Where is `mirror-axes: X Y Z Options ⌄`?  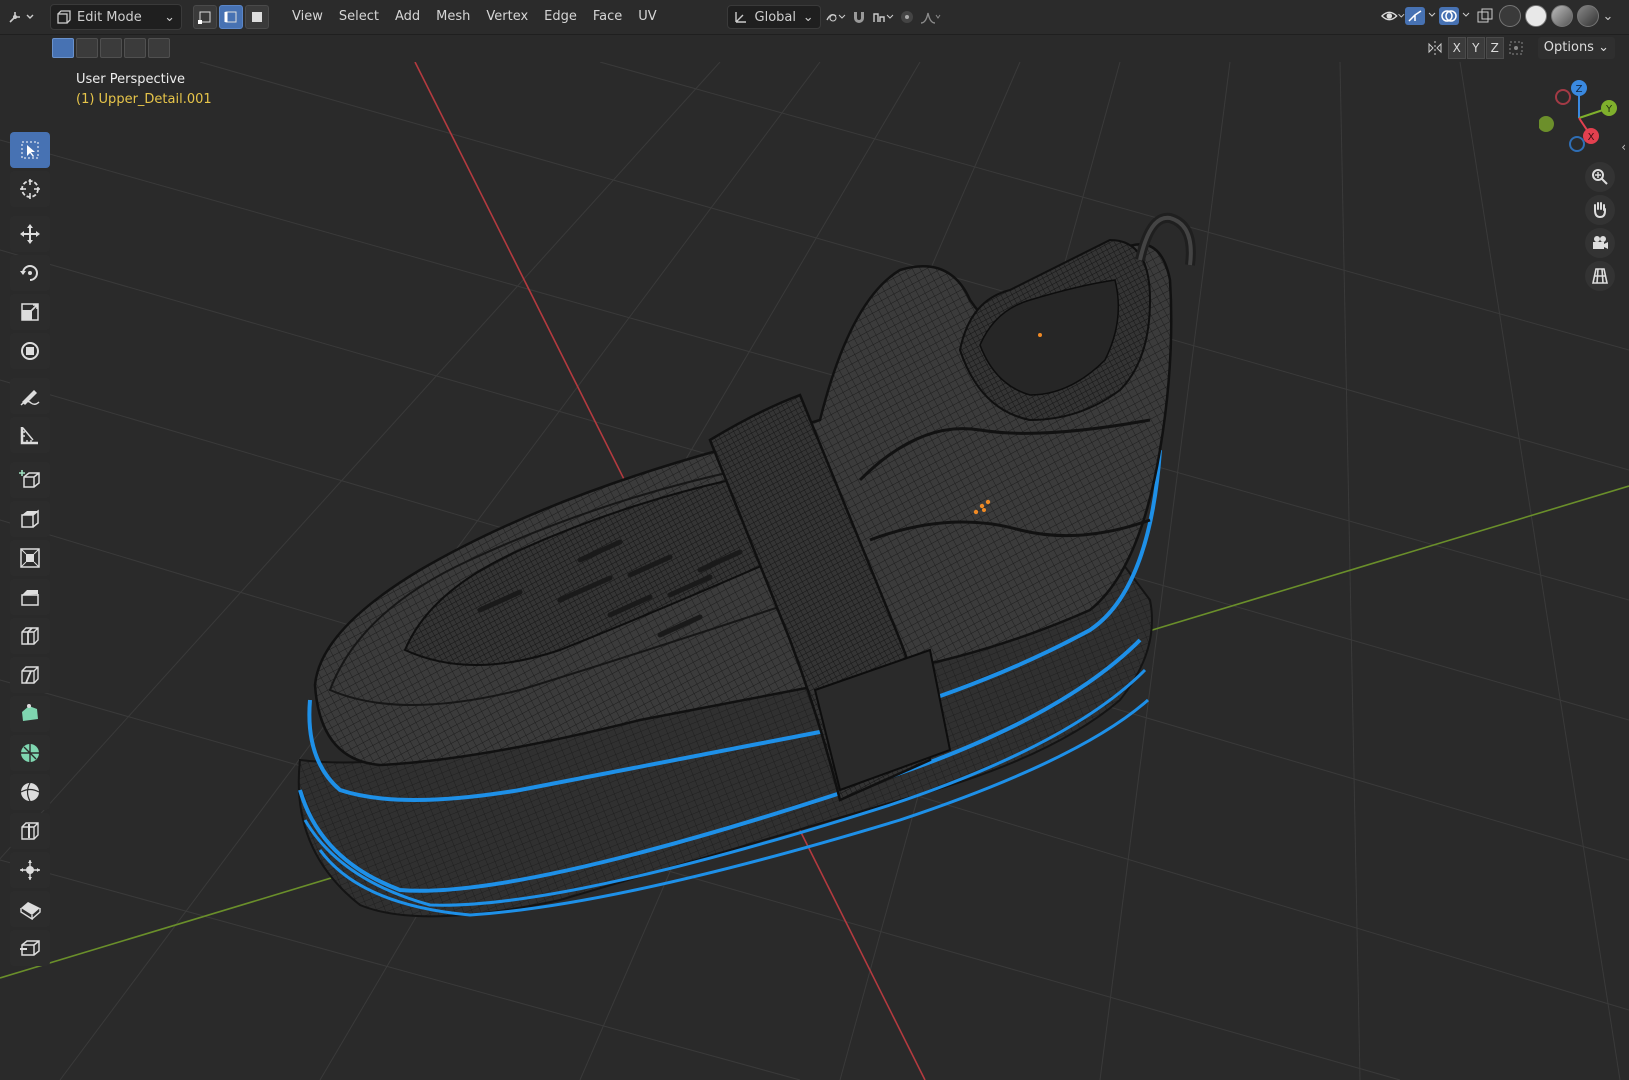 mirror-axes: X Y Z Options ⌄ is located at coordinates (1519, 48).